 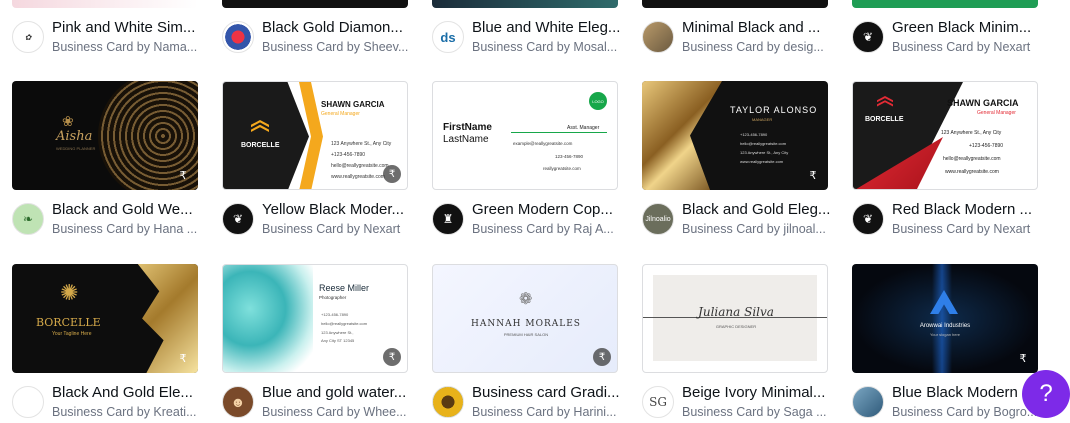 What do you see at coordinates (76, 148) in the screenshot?
I see `card-role: WEDDING PLANNER` at bounding box center [76, 148].